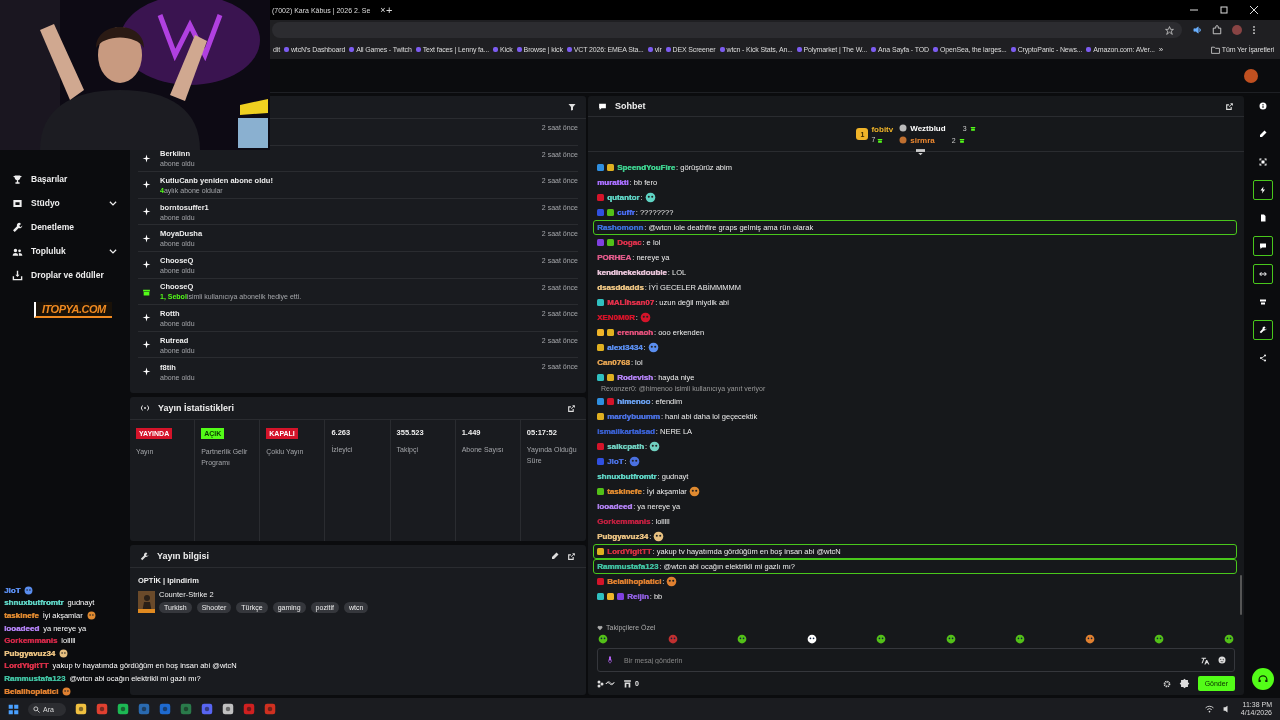  What do you see at coordinates (646, 167) in the screenshot?
I see `chat-username: SpeendYouFire` at bounding box center [646, 167].